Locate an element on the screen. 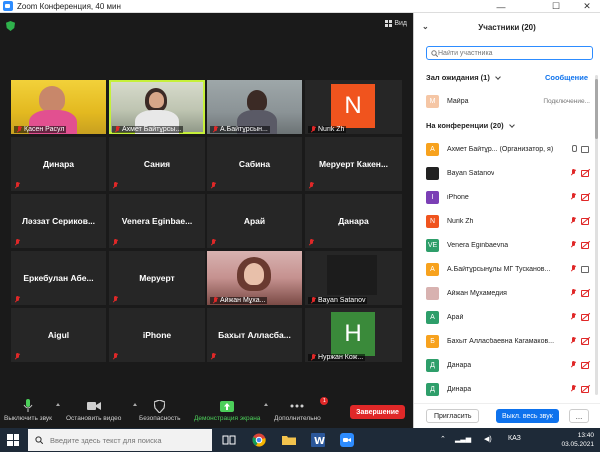 This screenshot has height=452, width=600. video-tile: Динара is located at coordinates (58, 164).